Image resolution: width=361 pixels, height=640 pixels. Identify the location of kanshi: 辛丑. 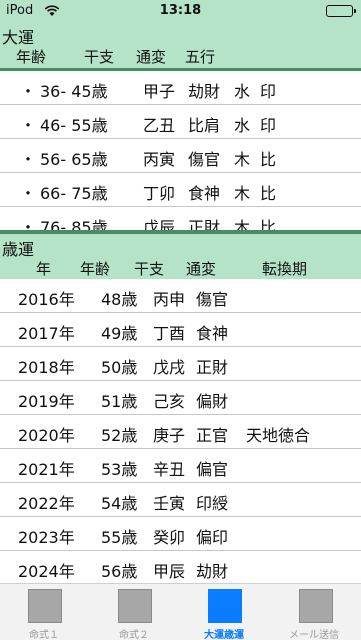
(169, 469).